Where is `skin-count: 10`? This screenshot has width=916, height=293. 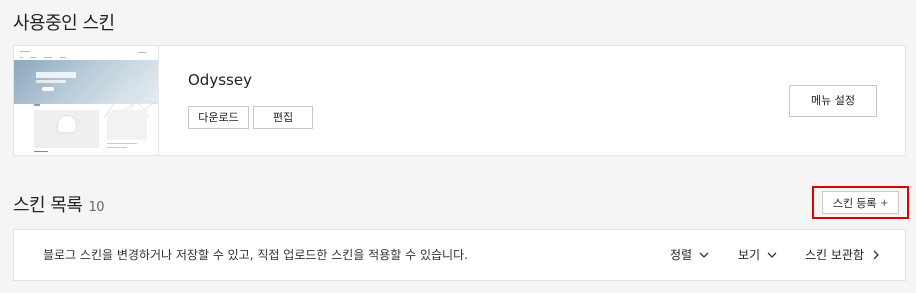
skin-count: 10 is located at coordinates (96, 207).